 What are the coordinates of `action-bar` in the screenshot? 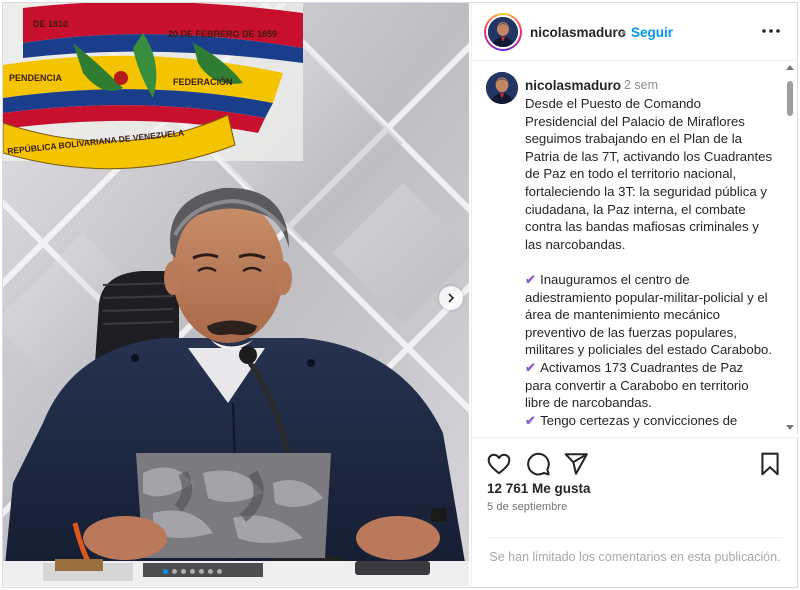 It's located at (635, 462).